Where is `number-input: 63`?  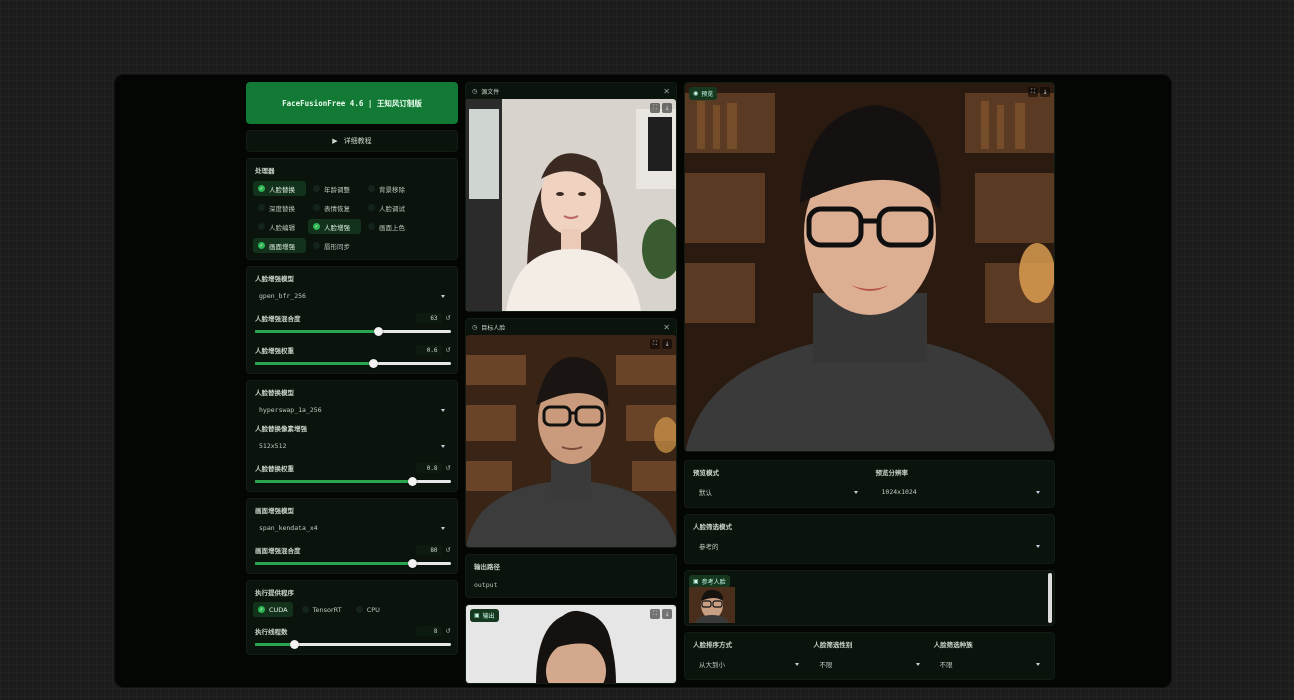 number-input: 63 is located at coordinates (428, 318).